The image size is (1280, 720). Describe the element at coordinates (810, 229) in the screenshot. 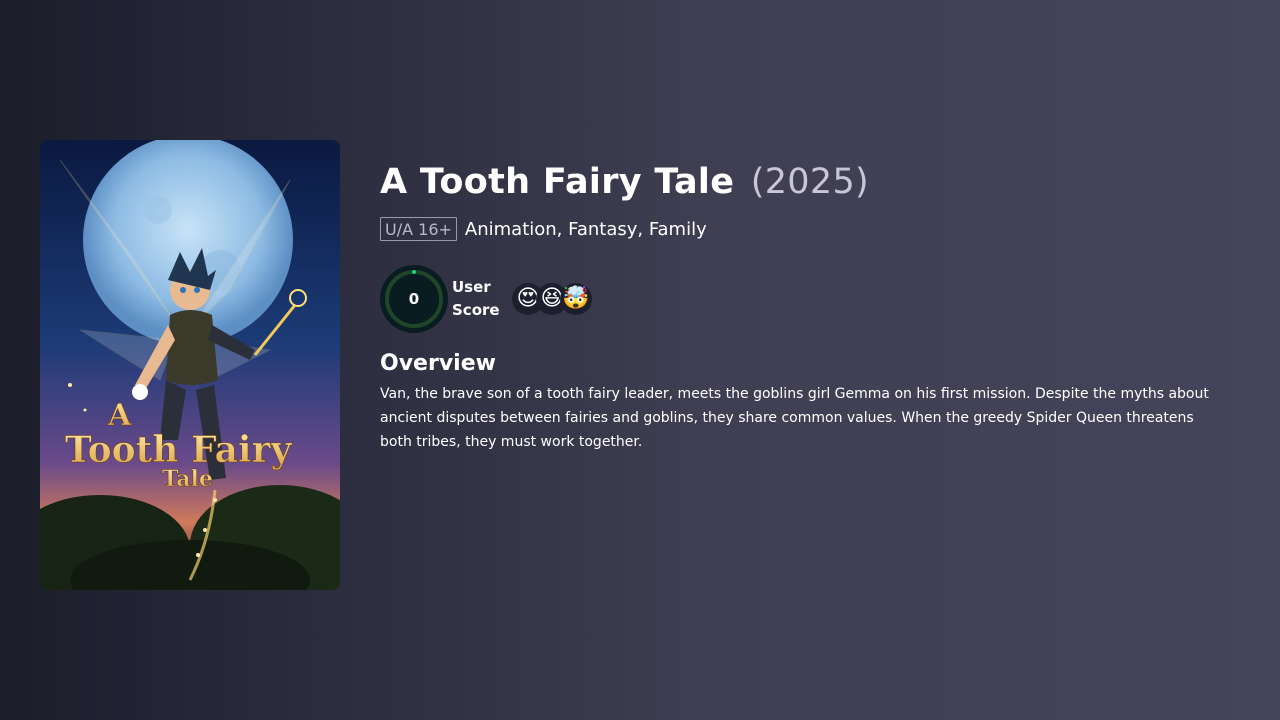

I see `movie-meta: U/A 16+ Animation, Fantasy, Family` at that location.